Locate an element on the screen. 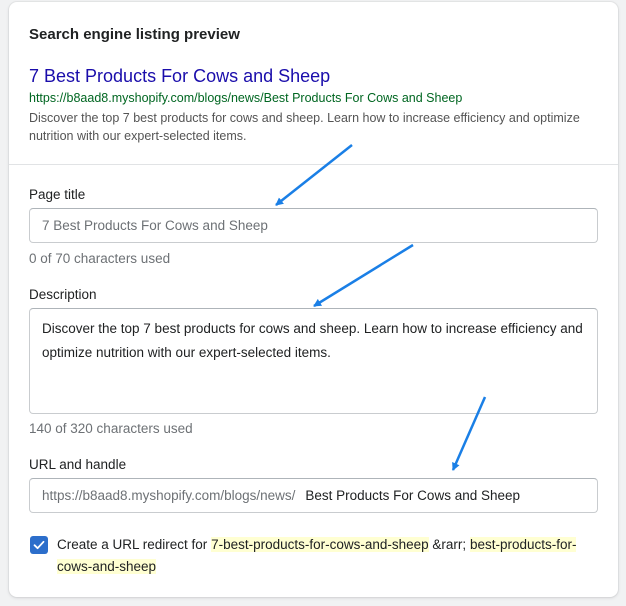  url-prefix: https://b8aad8.myshopify.com/blogs/news/ is located at coordinates (169, 495).